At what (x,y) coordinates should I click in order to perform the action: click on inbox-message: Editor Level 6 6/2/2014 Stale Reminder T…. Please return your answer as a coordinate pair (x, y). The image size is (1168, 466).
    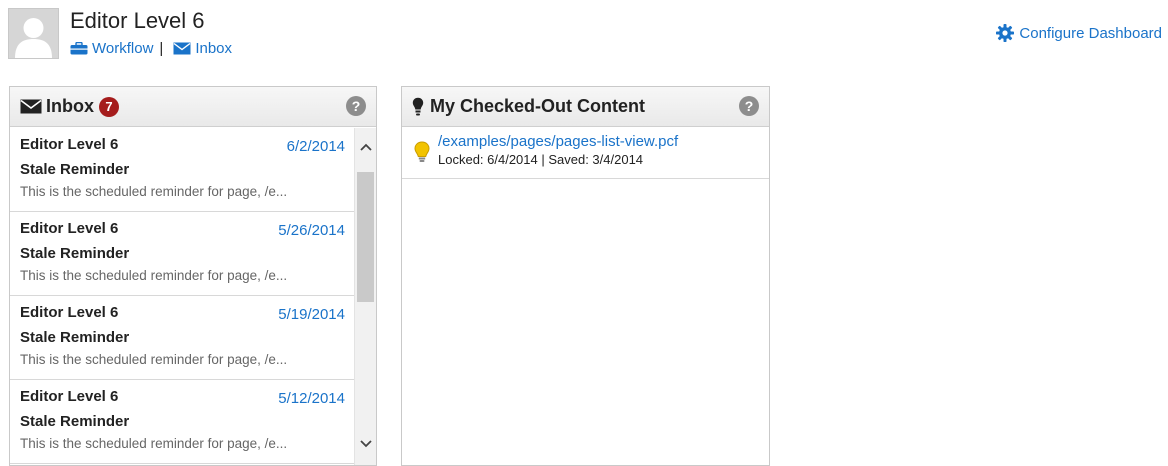
    Looking at the image, I should click on (182, 170).